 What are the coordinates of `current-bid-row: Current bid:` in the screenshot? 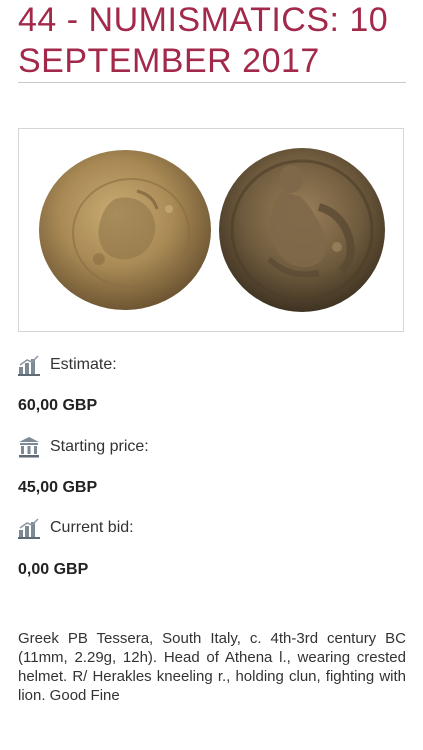 It's located at (76, 528).